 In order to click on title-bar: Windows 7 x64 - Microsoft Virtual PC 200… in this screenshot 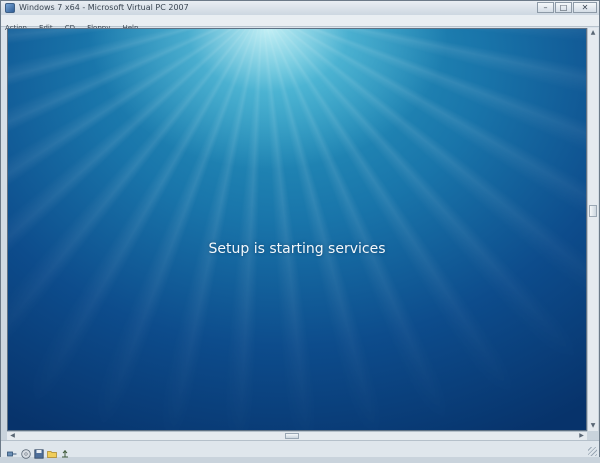, I will do `click(300, 8)`.